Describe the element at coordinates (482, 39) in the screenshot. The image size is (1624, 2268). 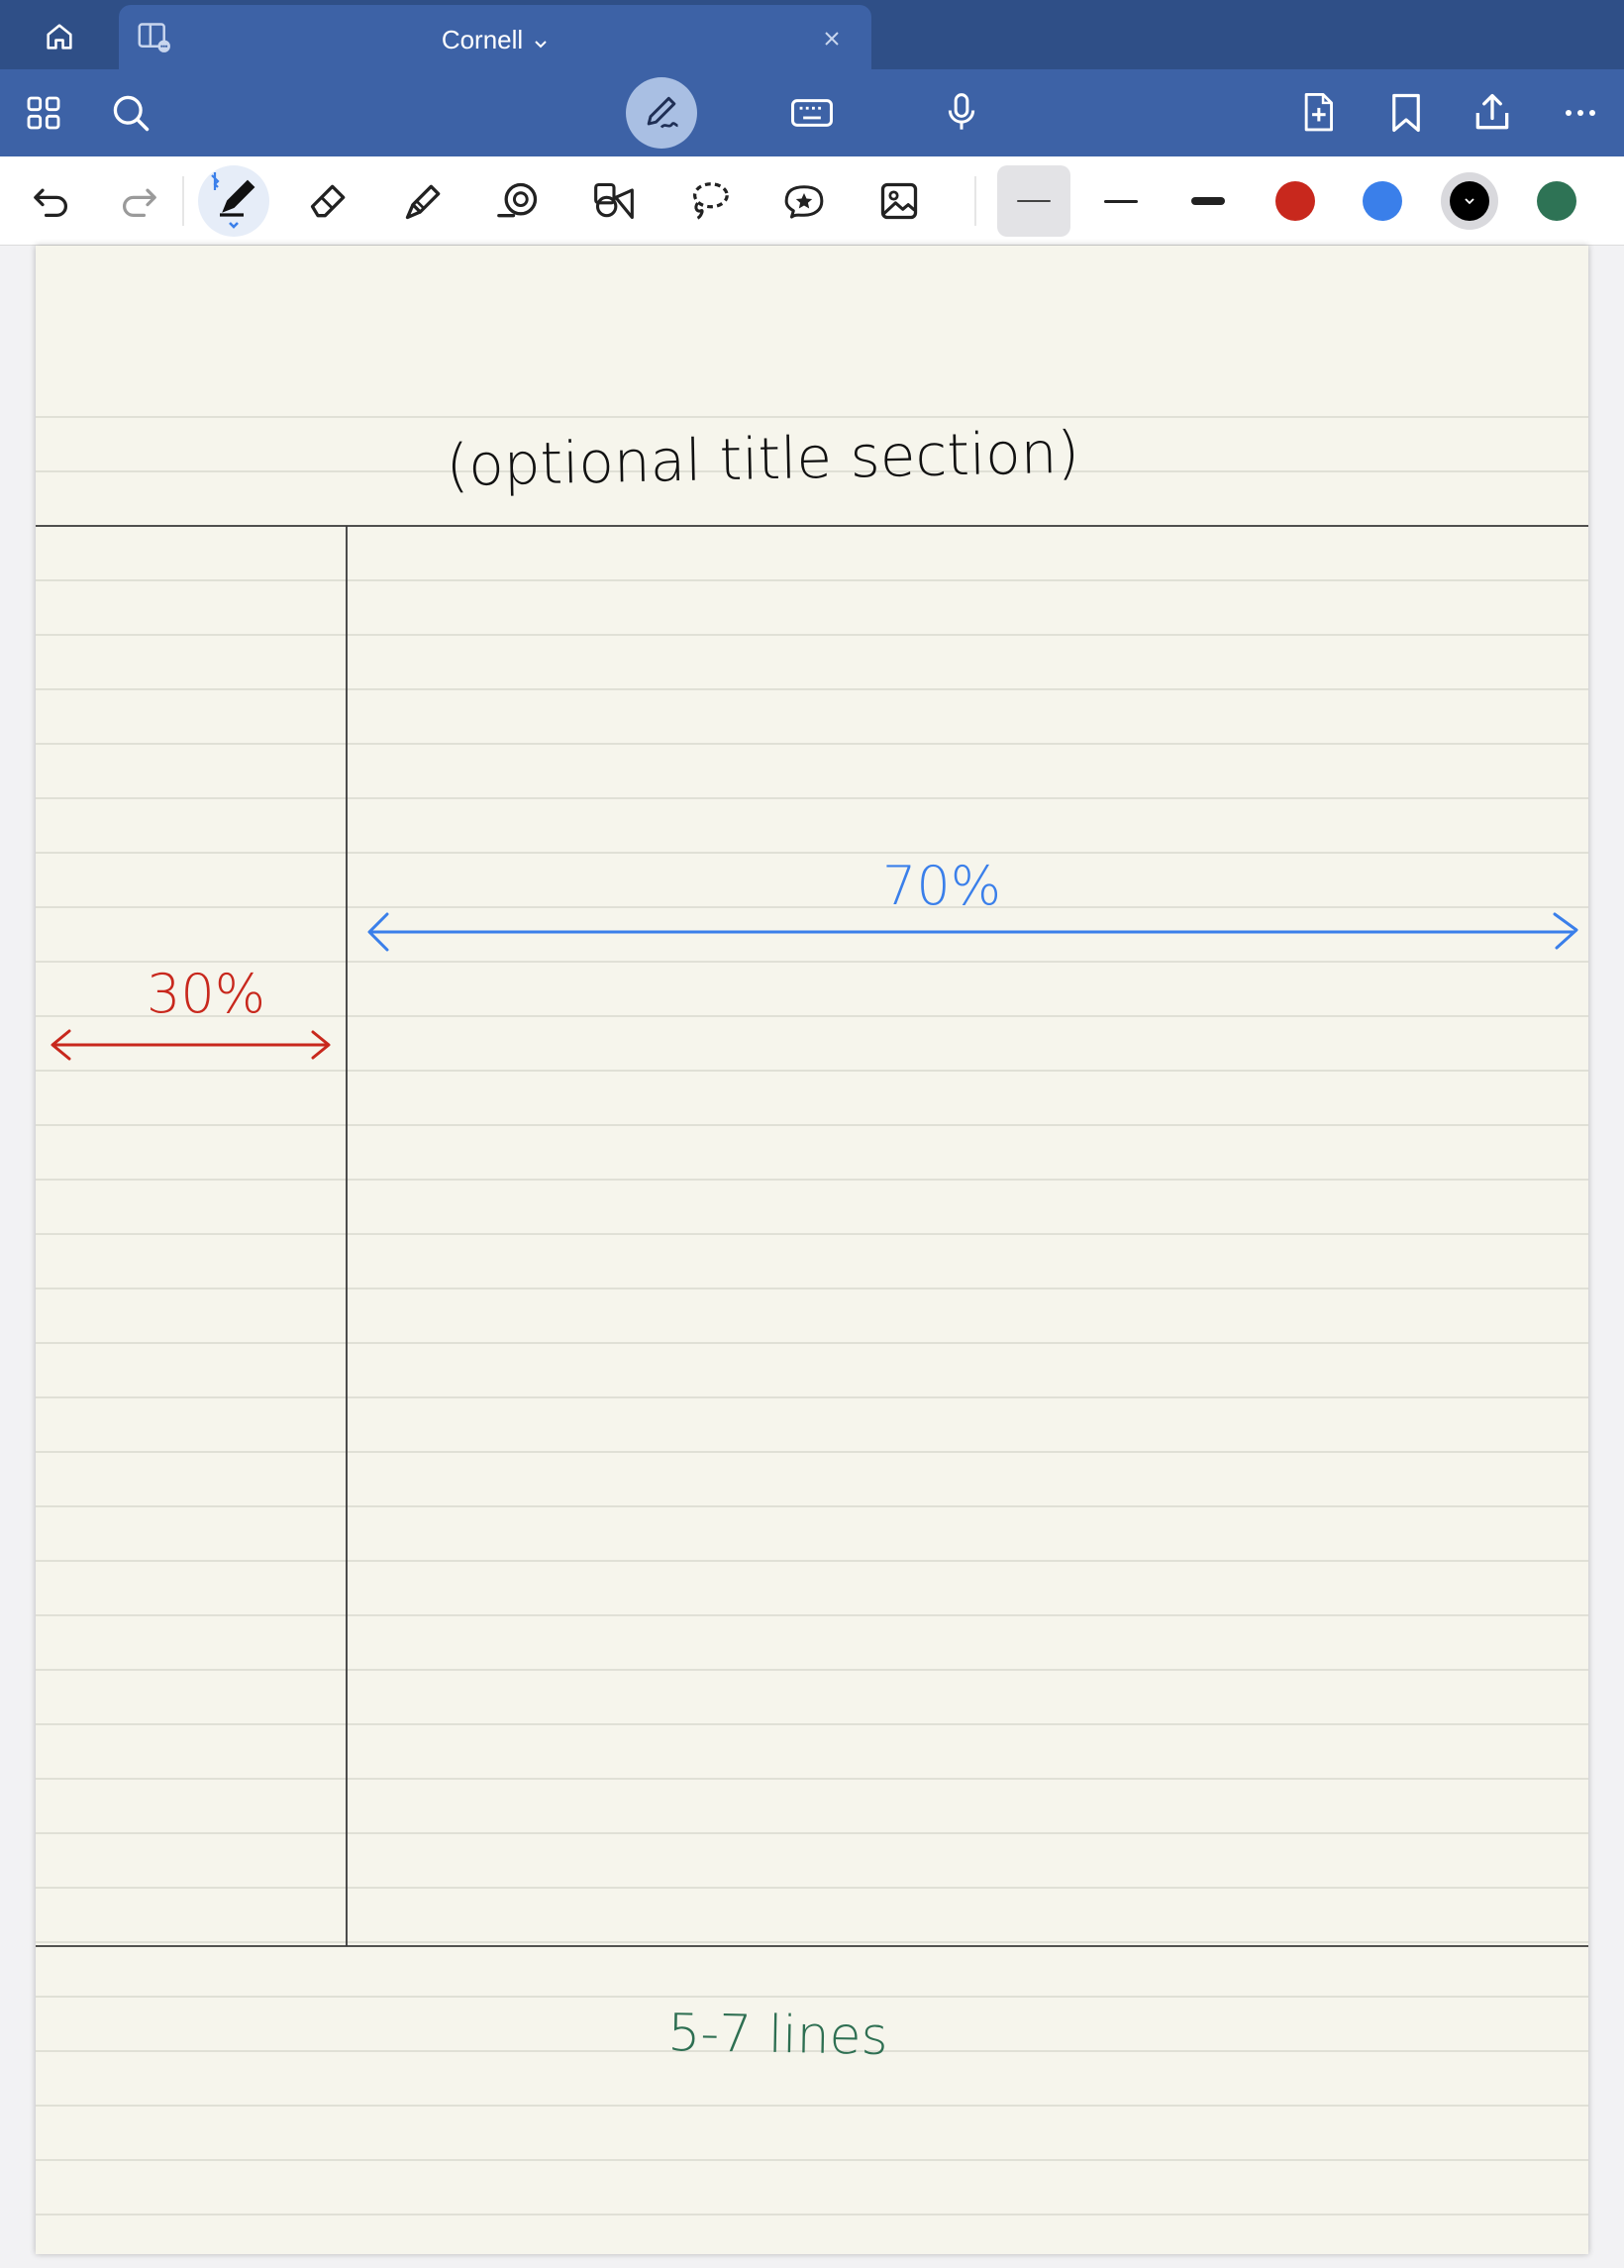
I see `tab-title-text: Cornell` at that location.